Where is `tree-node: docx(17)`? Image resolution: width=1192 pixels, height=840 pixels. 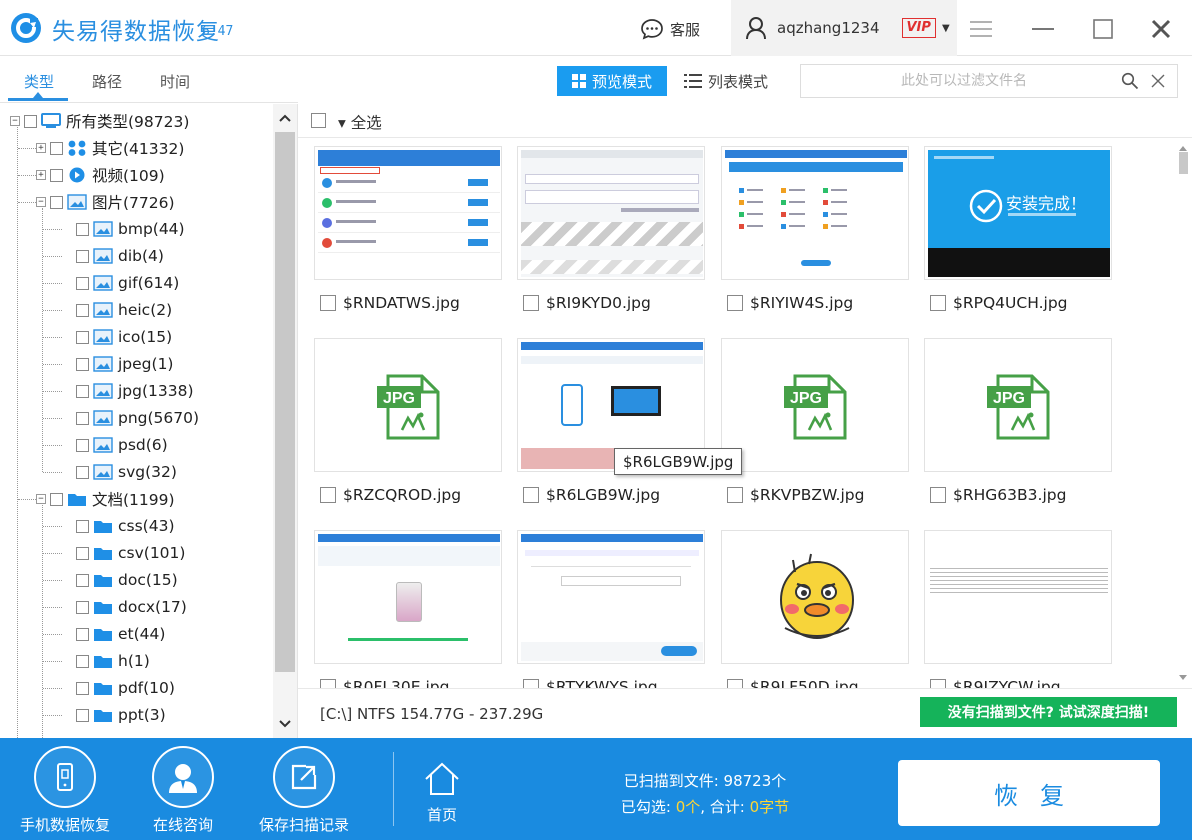
tree-node: docx(17) is located at coordinates (124, 607).